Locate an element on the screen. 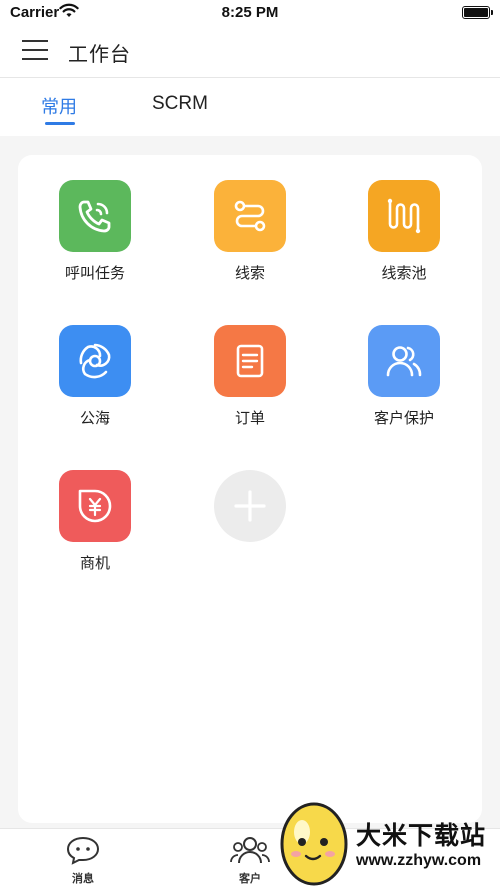  grid-item-label: 订单 is located at coordinates (249, 418).